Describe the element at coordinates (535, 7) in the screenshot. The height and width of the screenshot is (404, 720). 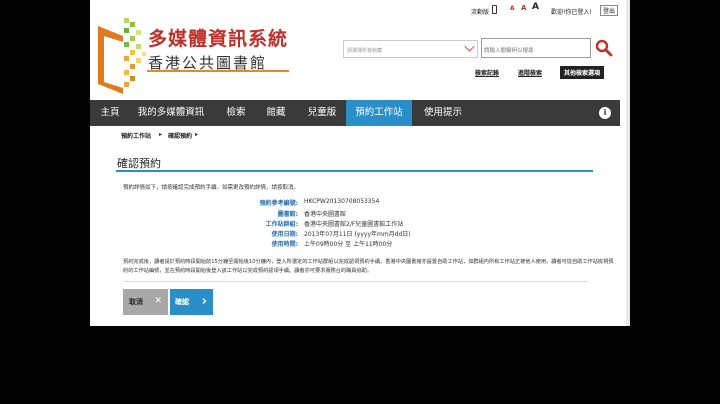
I see `font-large-button: A` at that location.